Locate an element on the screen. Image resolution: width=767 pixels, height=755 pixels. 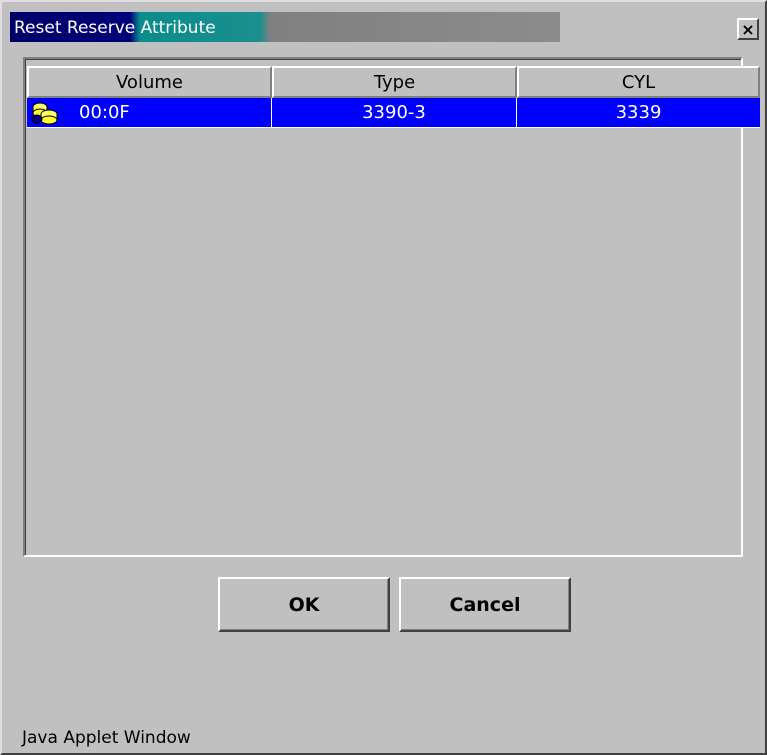
table-header-row: Volume Type CYL is located at coordinates (393, 82).